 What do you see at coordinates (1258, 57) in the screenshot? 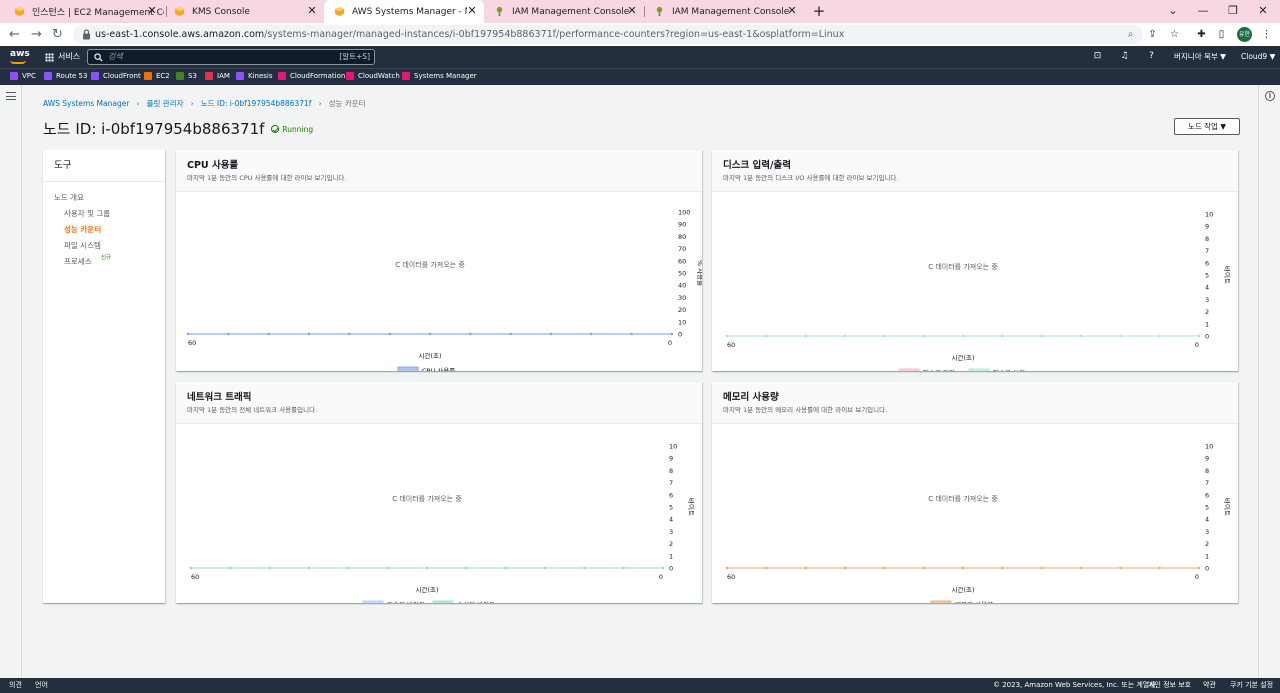
I see `account-menu: Cloud9 ▼` at bounding box center [1258, 57].